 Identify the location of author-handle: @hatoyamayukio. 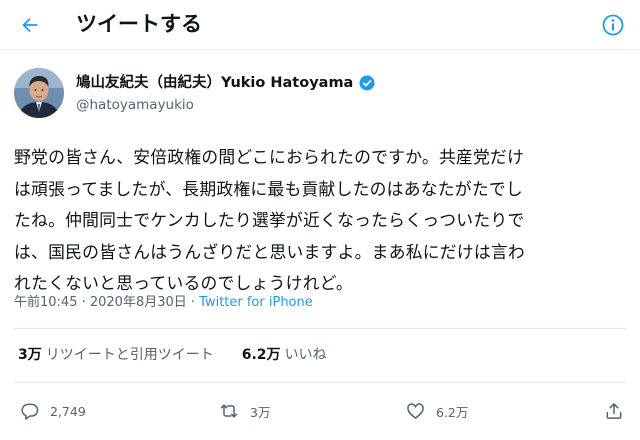
(135, 105).